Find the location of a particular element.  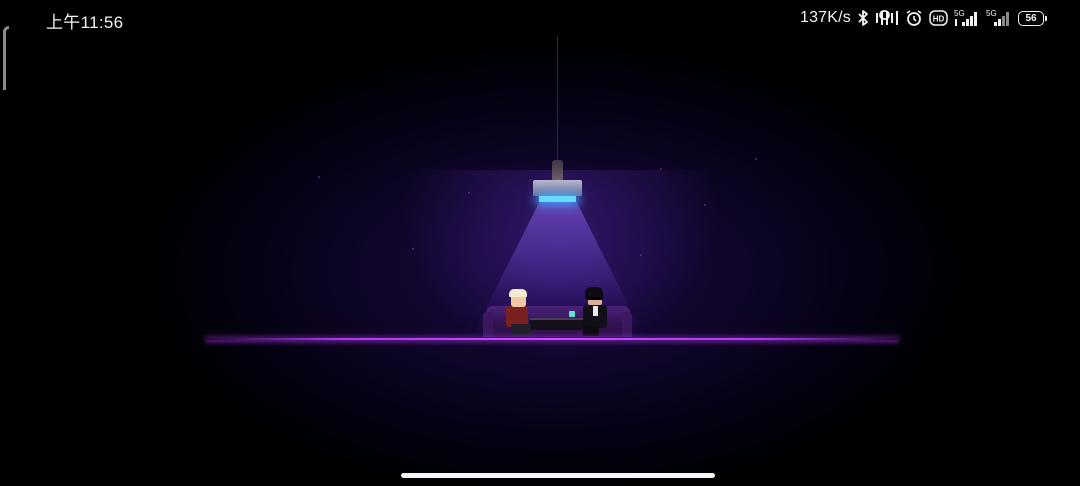

network-speed: 137K/s is located at coordinates (825, 17).